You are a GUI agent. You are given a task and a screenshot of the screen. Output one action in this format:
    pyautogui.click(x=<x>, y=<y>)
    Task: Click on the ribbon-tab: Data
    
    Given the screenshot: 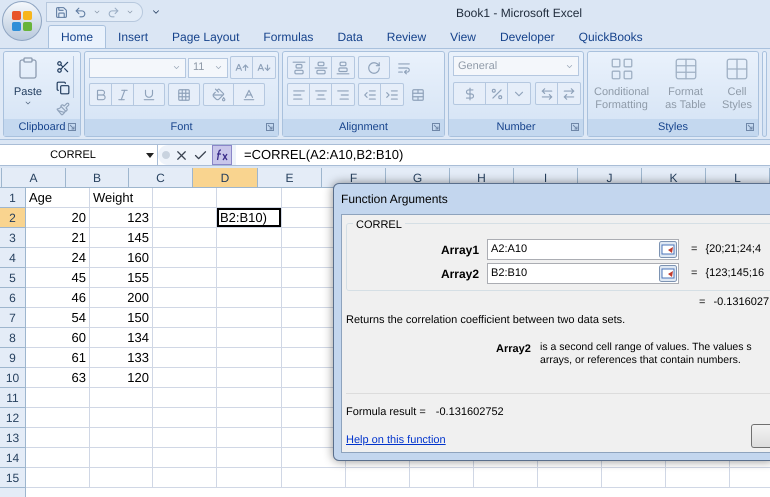 What is the action you would take?
    pyautogui.click(x=350, y=36)
    